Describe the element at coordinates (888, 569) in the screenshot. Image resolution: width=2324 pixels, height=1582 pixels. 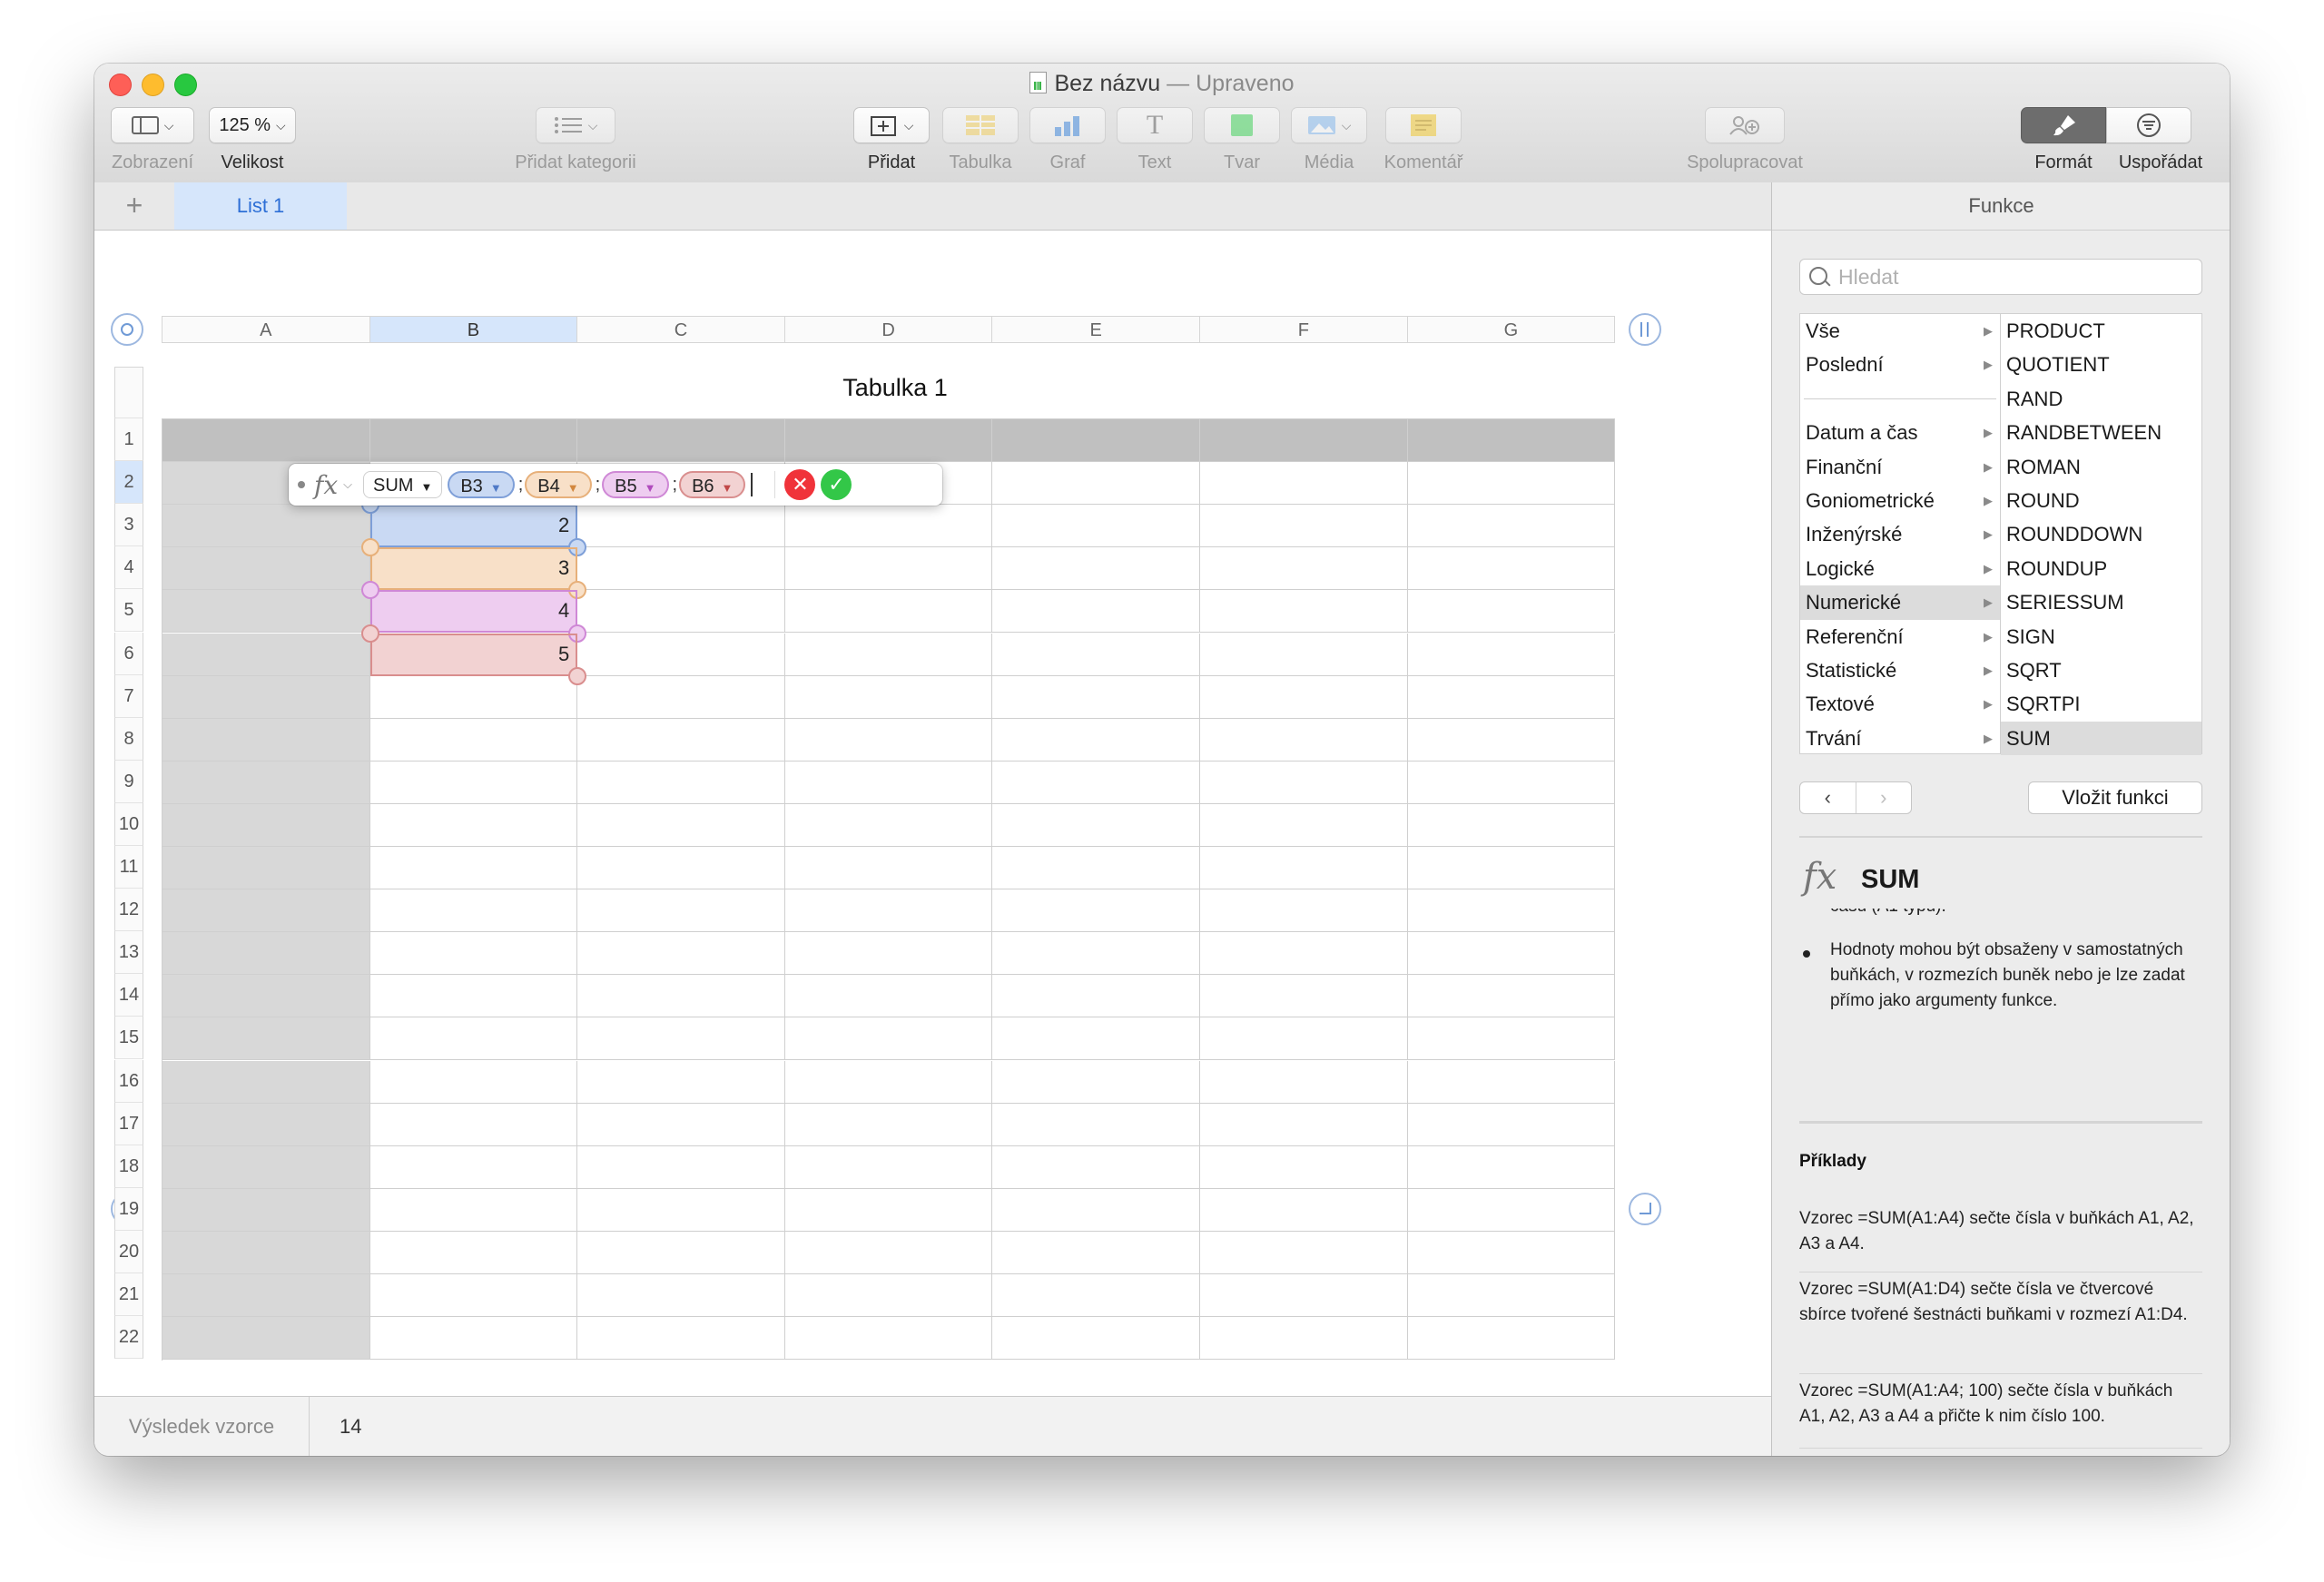
I see `cell-d4` at that location.